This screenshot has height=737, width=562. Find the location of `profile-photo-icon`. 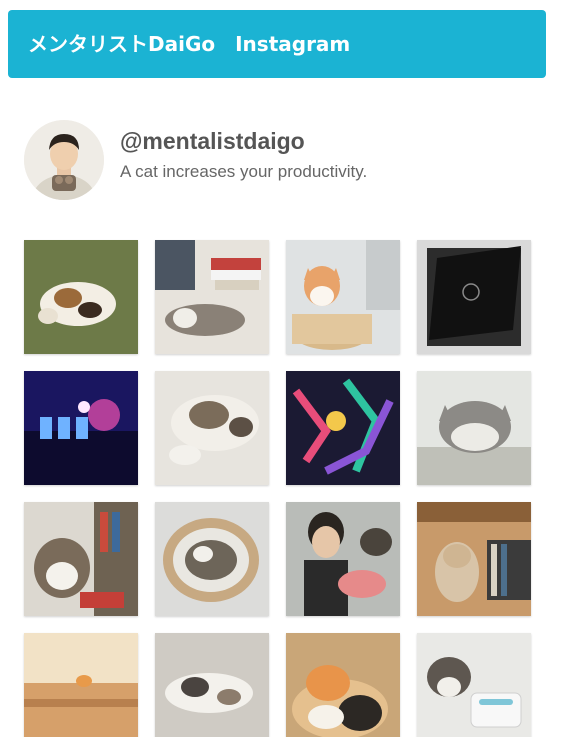

profile-photo-icon is located at coordinates (64, 160).